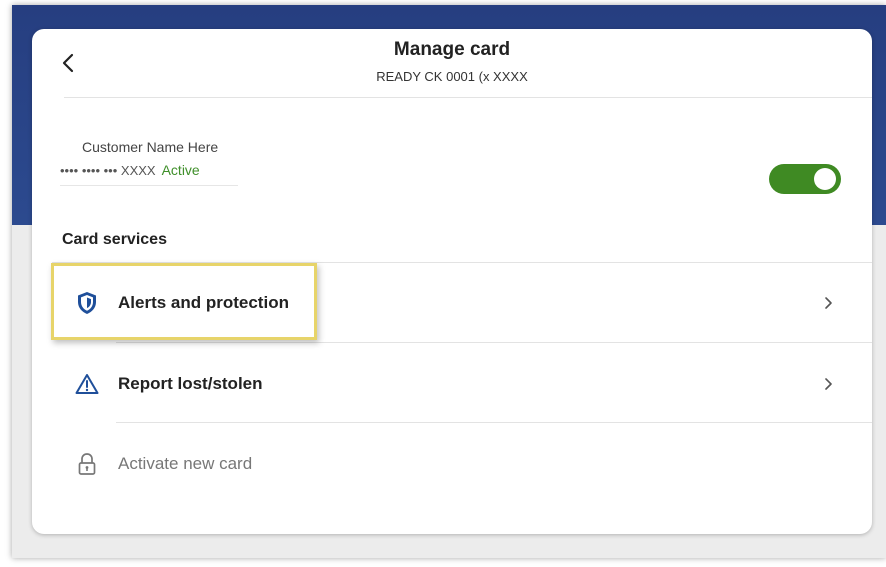 The image size is (886, 567). Describe the element at coordinates (452, 76) in the screenshot. I see `card-account-subtitle: READY CK 0001 (x XXXX` at that location.